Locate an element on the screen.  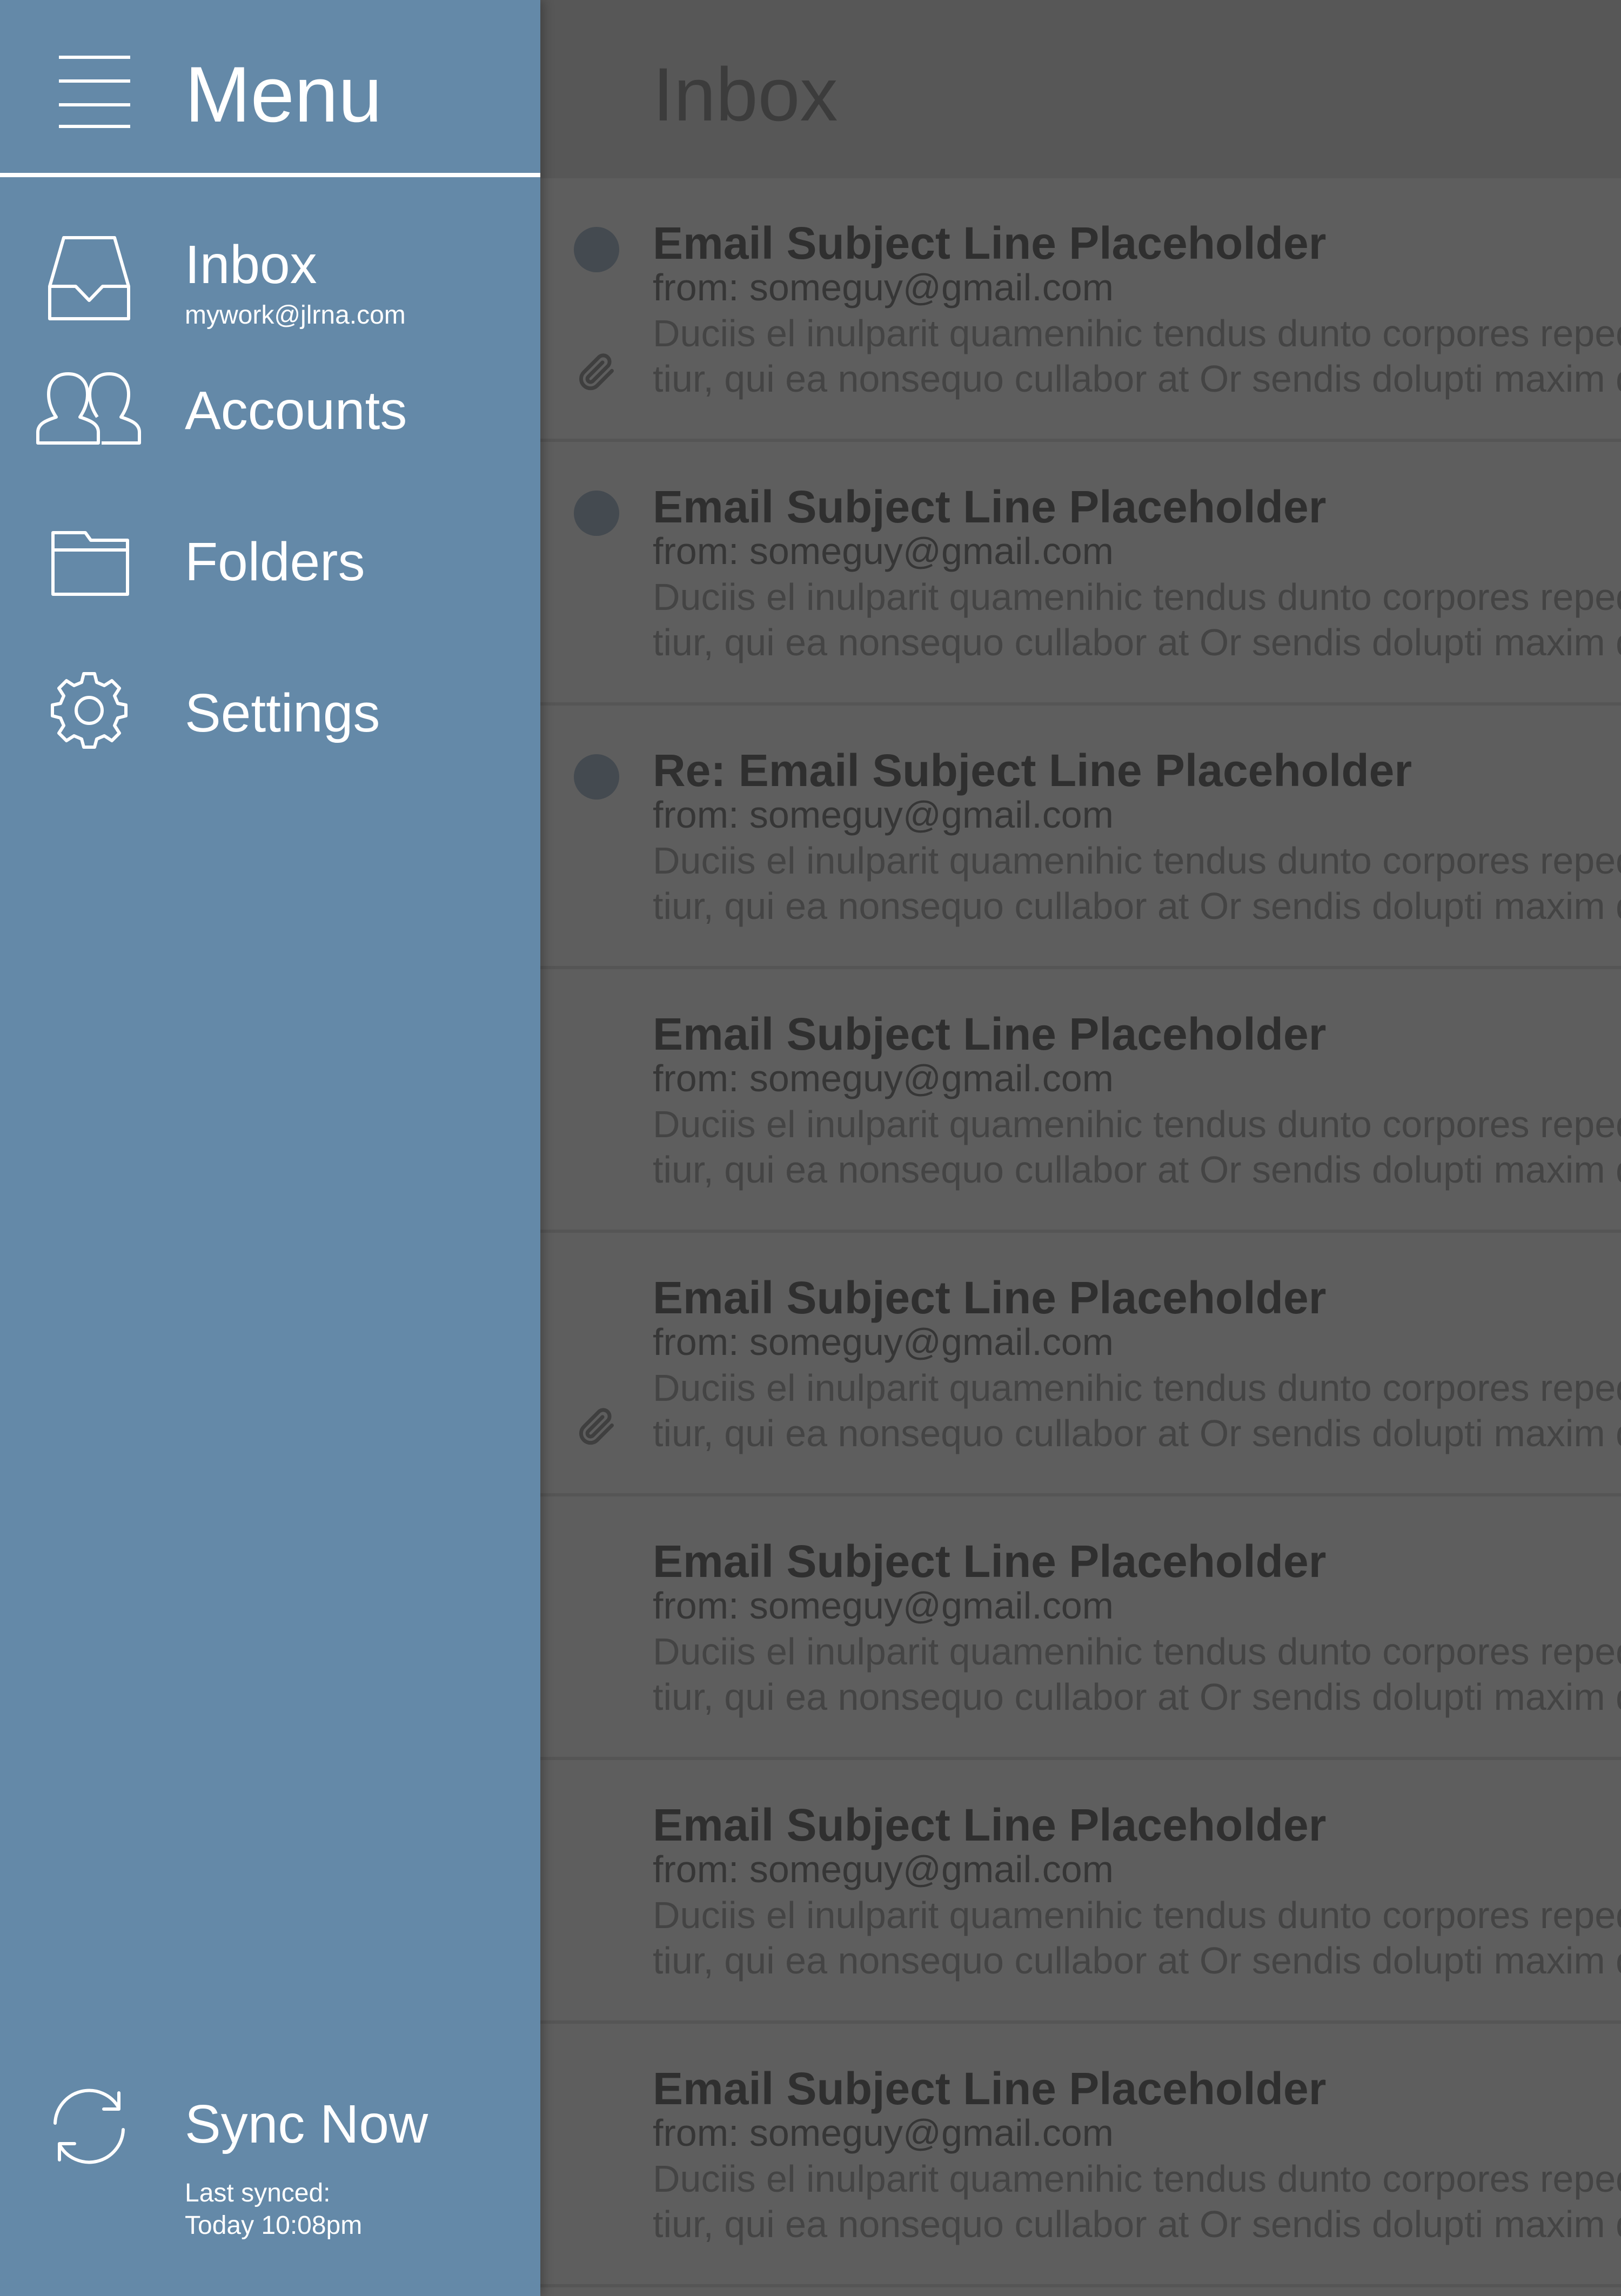
sync-now-label: Sync Now is located at coordinates (306, 2124).